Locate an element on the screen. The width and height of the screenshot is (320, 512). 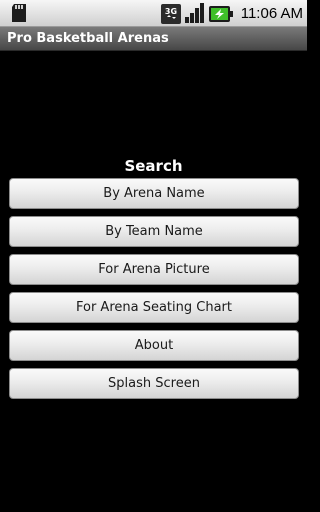
battery-charging-icon is located at coordinates (221, 14).